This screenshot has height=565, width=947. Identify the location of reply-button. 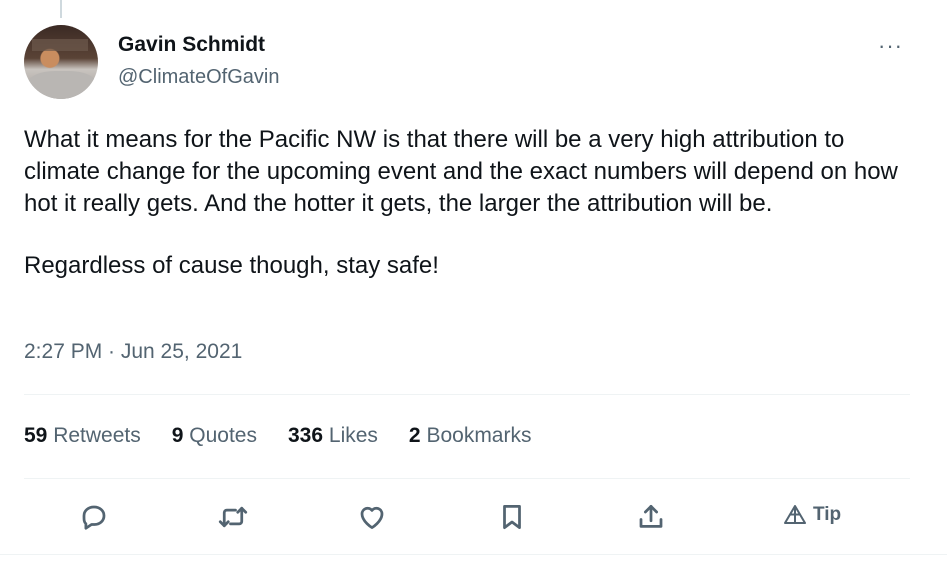
(94, 517).